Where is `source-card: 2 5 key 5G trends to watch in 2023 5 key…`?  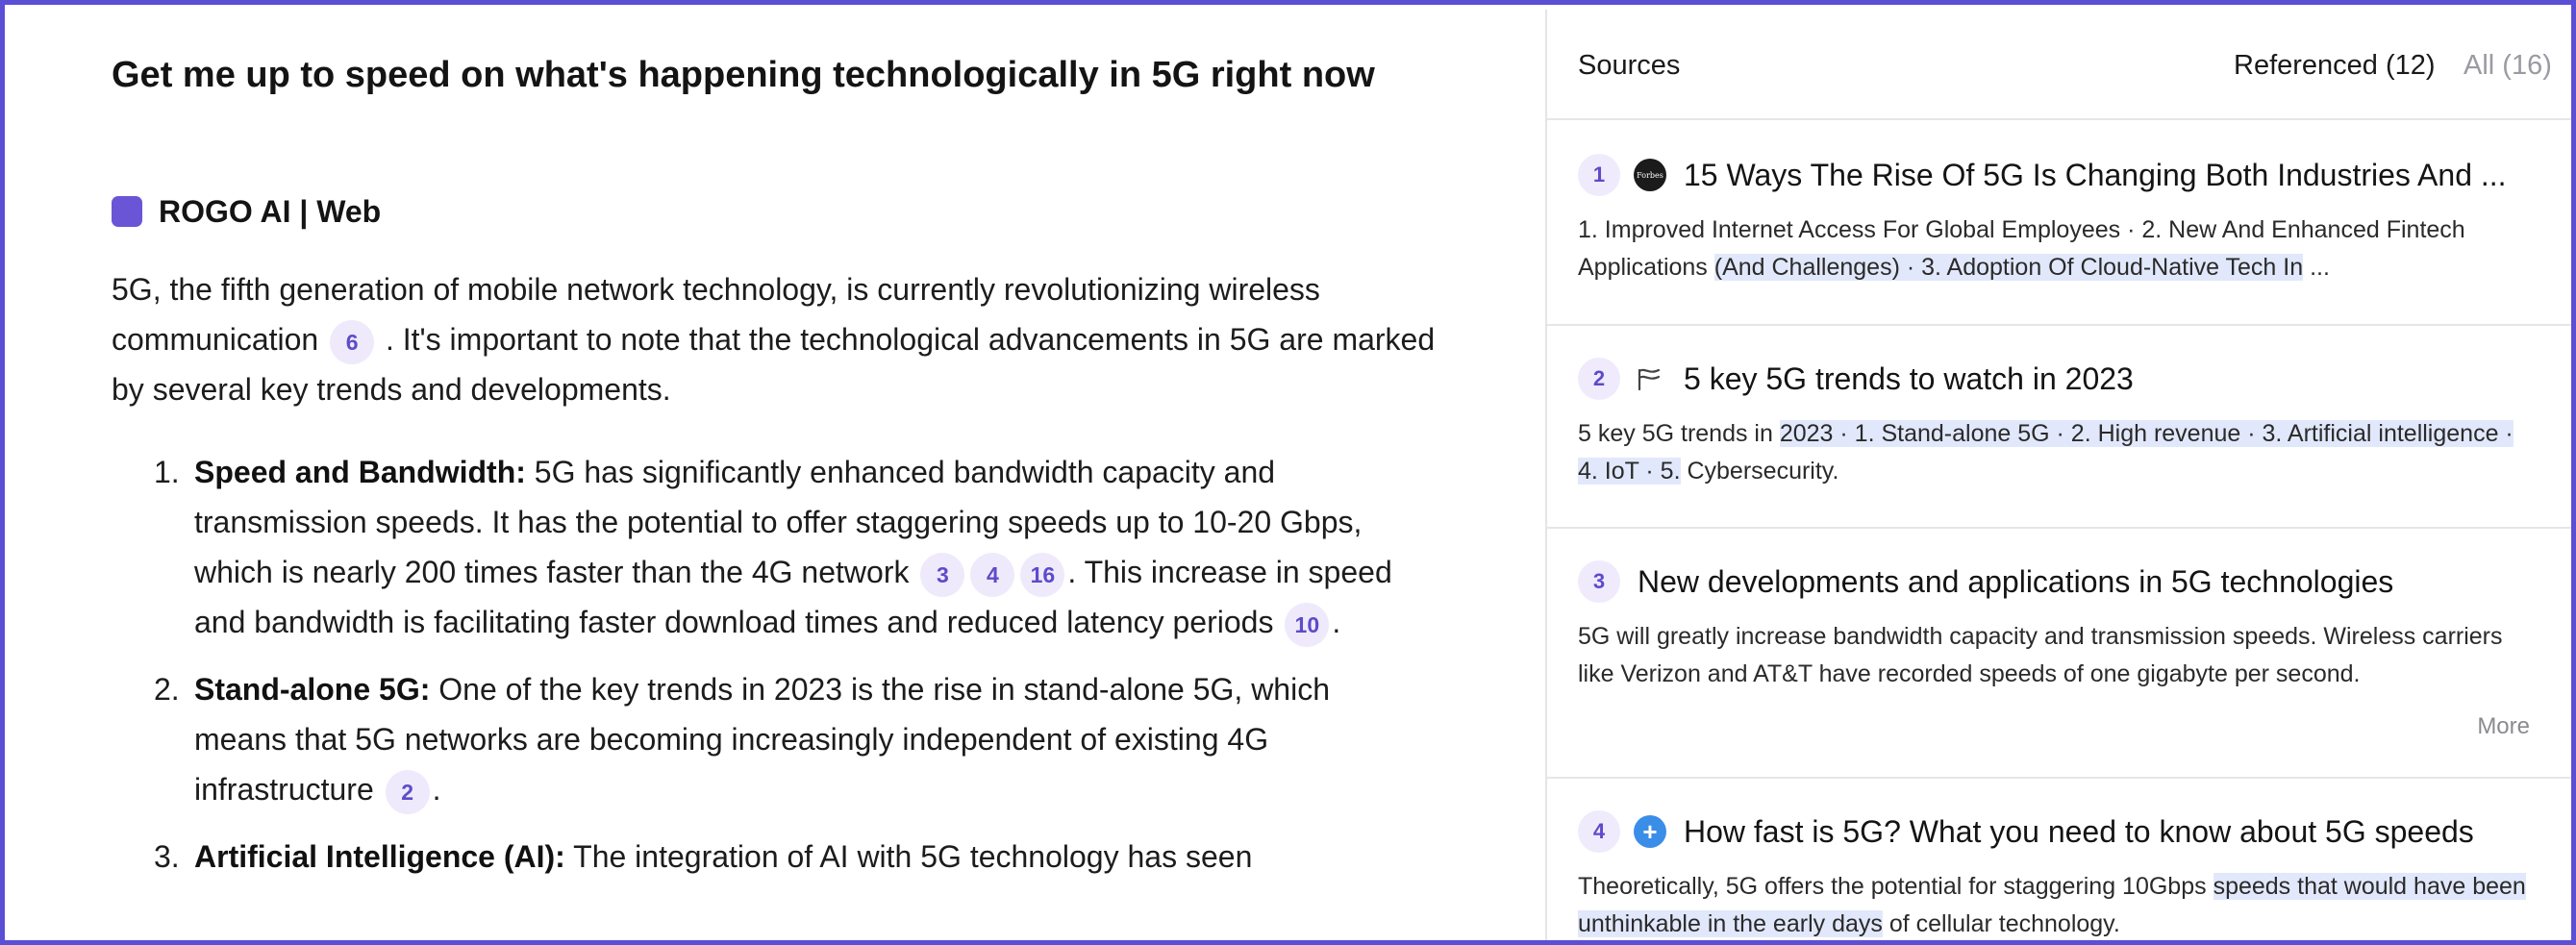 source-card: 2 5 key 5G trends to watch in 2023 5 key… is located at coordinates (2059, 426).